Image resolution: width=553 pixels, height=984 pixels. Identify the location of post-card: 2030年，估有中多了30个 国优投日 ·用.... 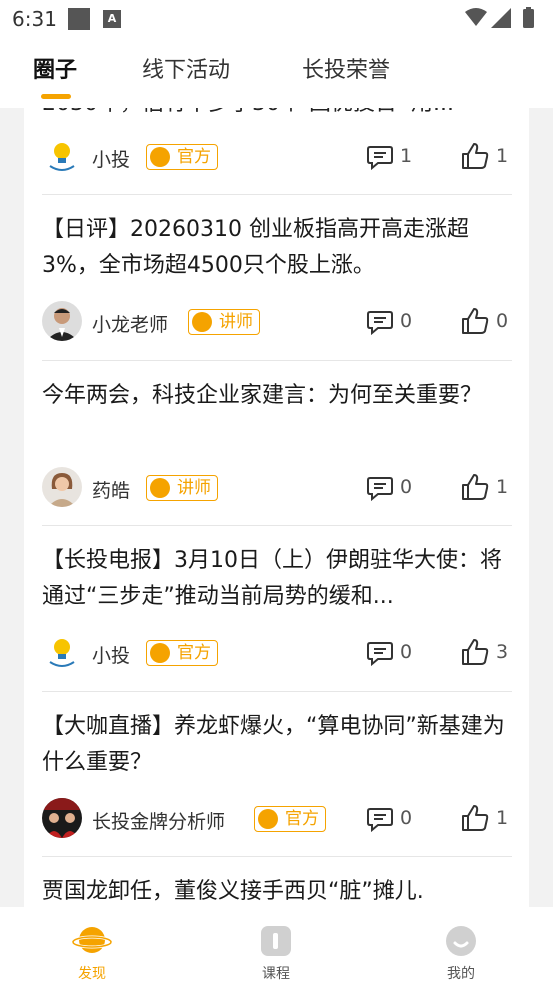
(277, 115).